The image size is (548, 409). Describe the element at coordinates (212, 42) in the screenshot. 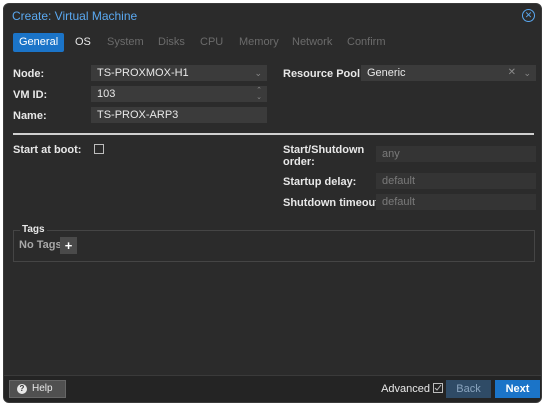

I see `tab-cpu: CPU` at that location.